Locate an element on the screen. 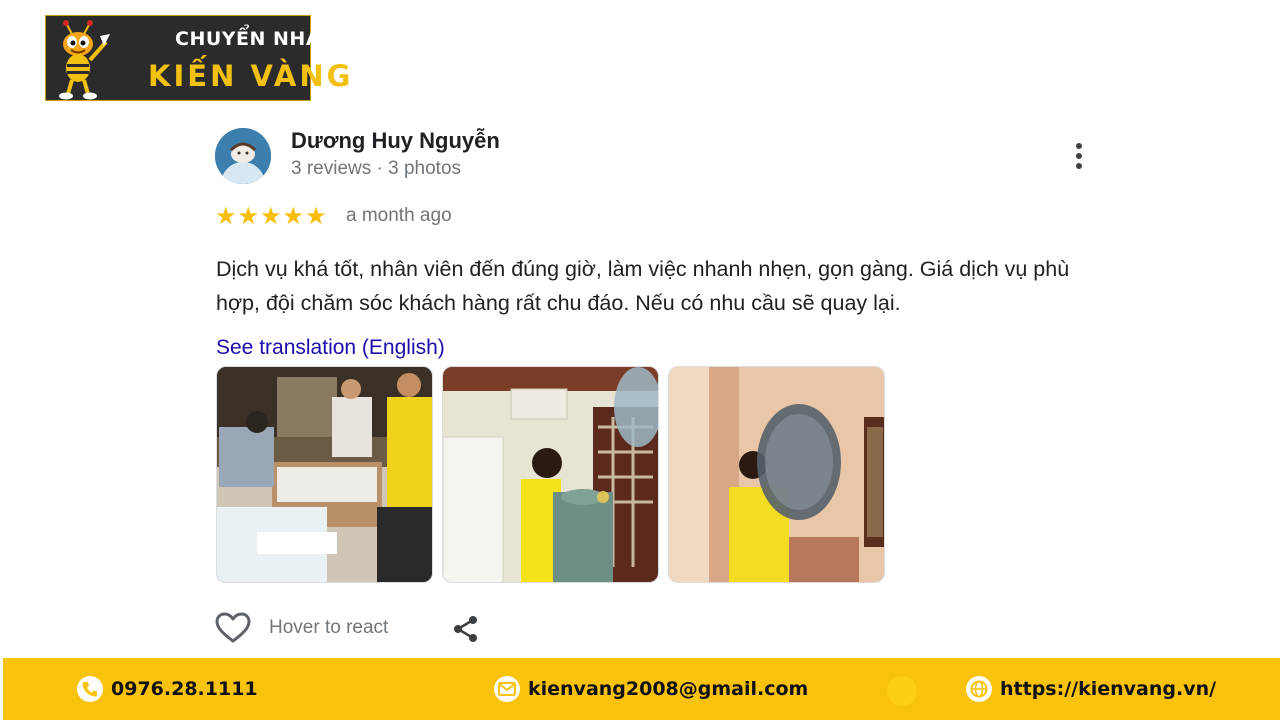 The width and height of the screenshot is (1280, 720). footer-phone: 0976.28.1111 is located at coordinates (167, 689).